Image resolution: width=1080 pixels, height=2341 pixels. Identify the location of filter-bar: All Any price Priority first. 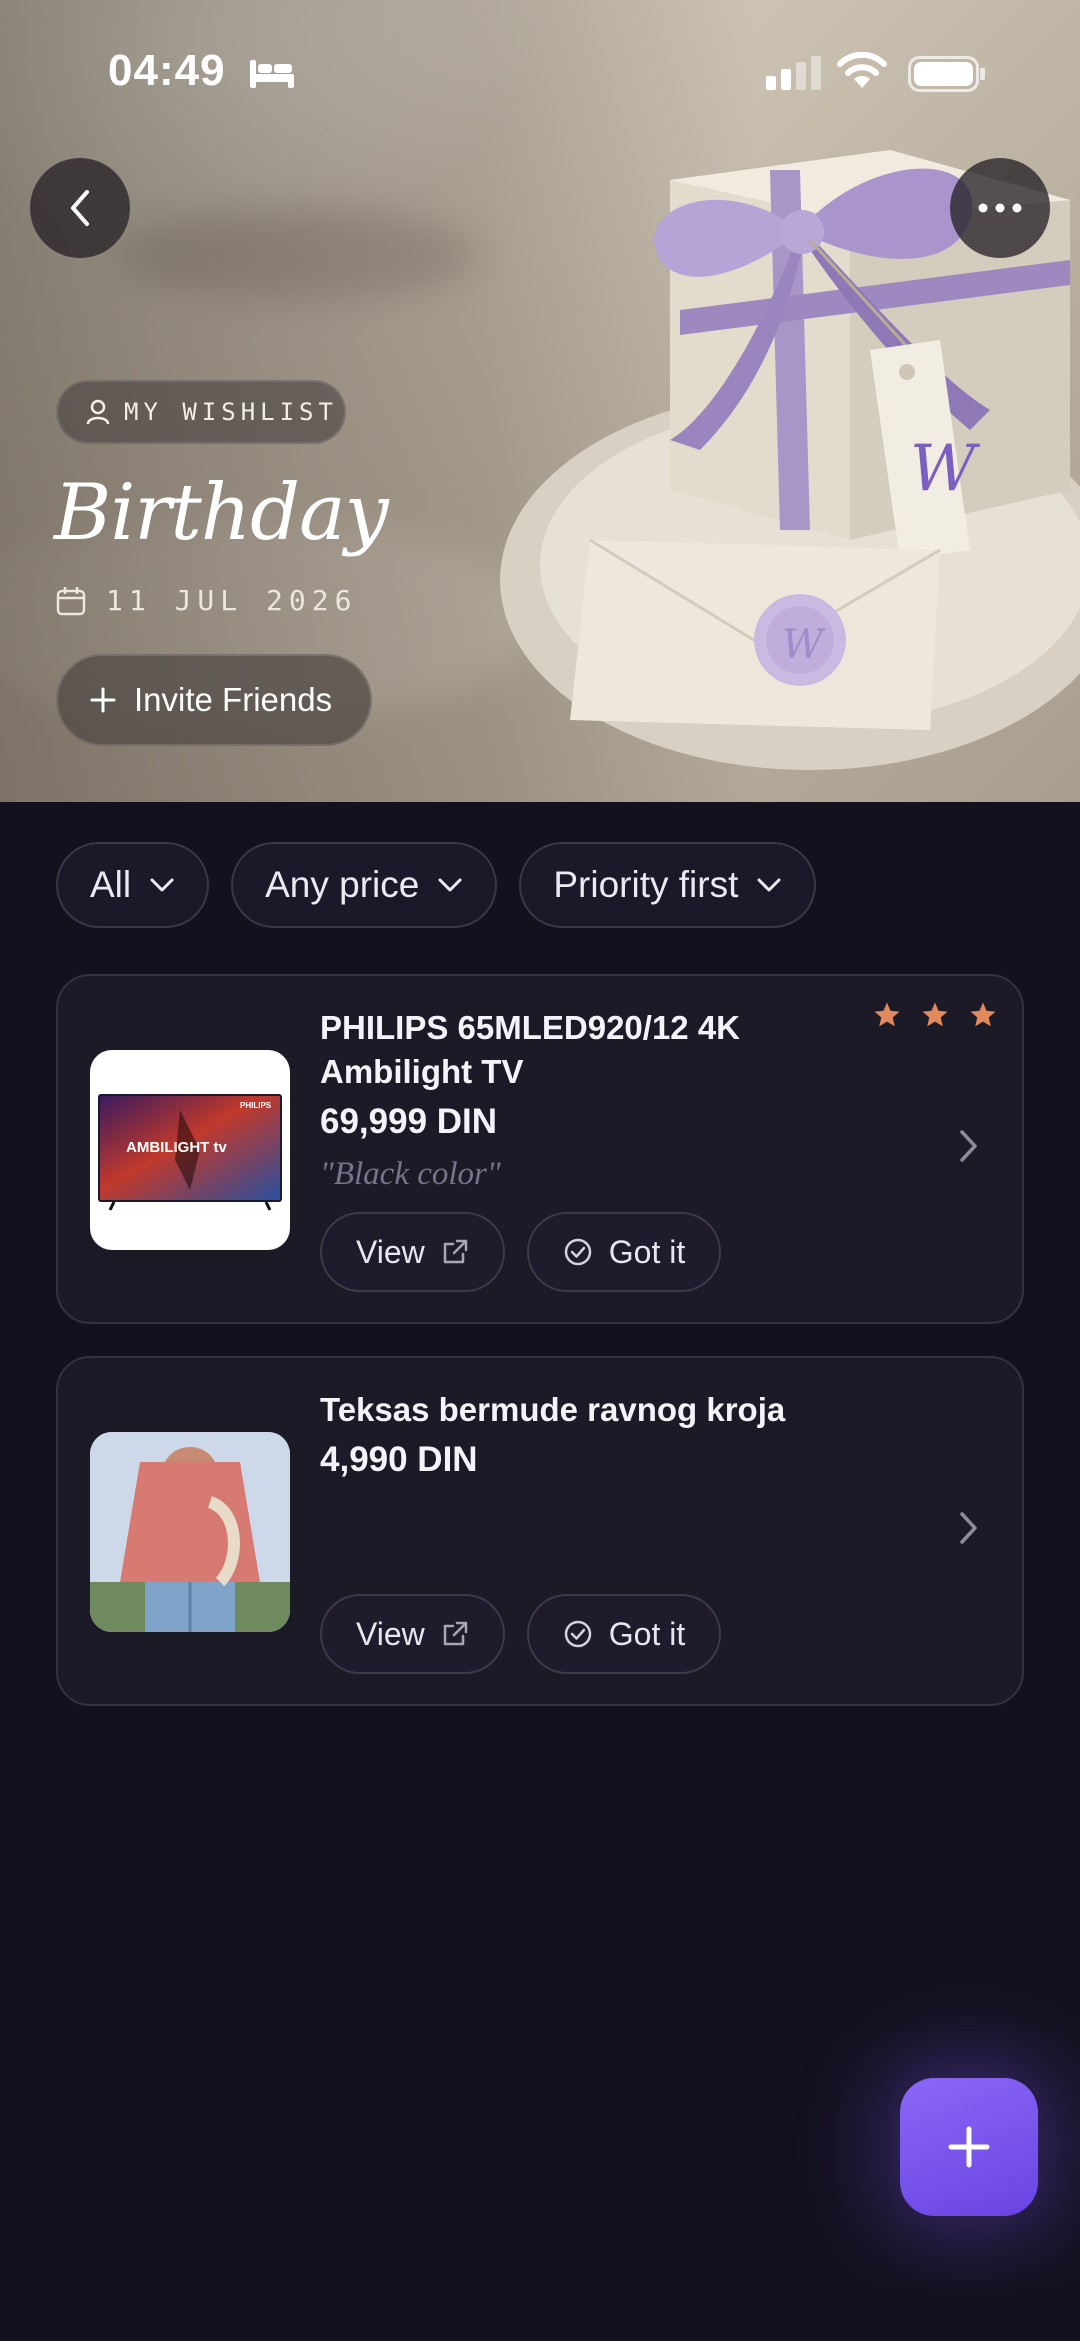
(436, 885).